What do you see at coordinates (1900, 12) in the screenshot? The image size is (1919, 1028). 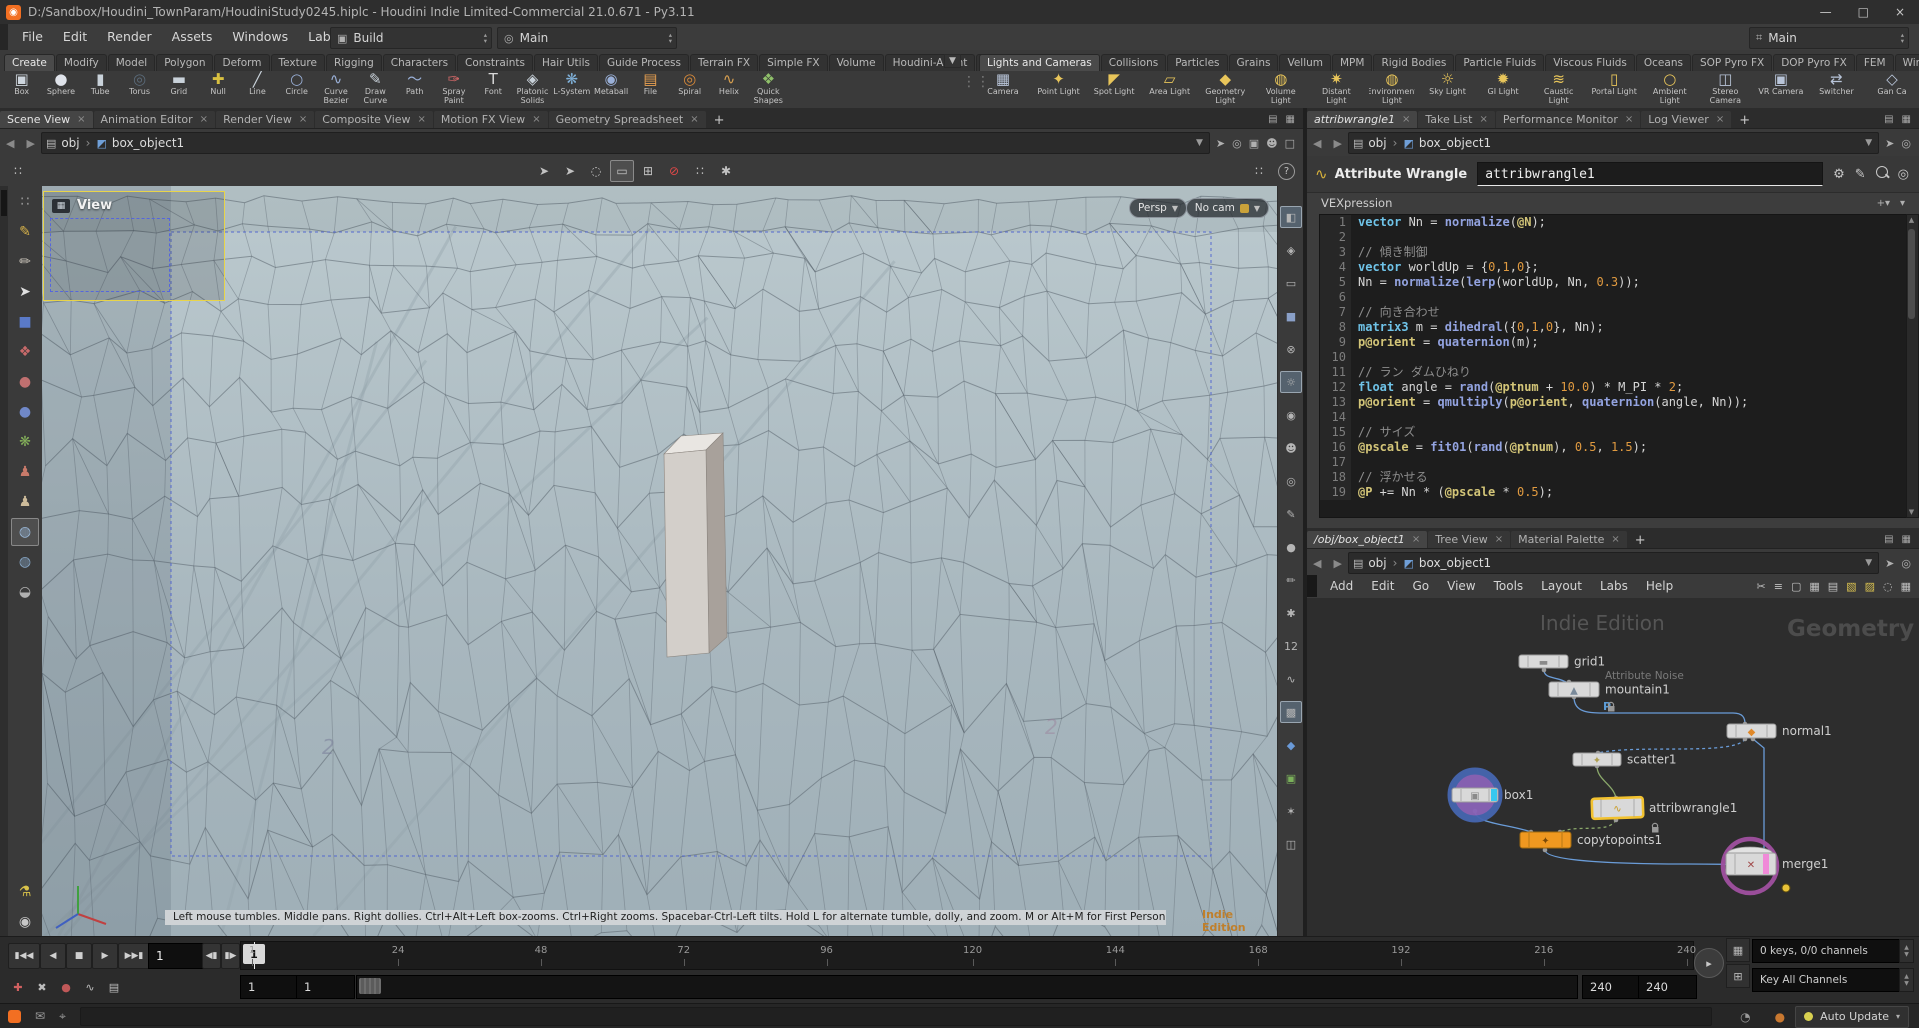 I see `close-button: ×` at bounding box center [1900, 12].